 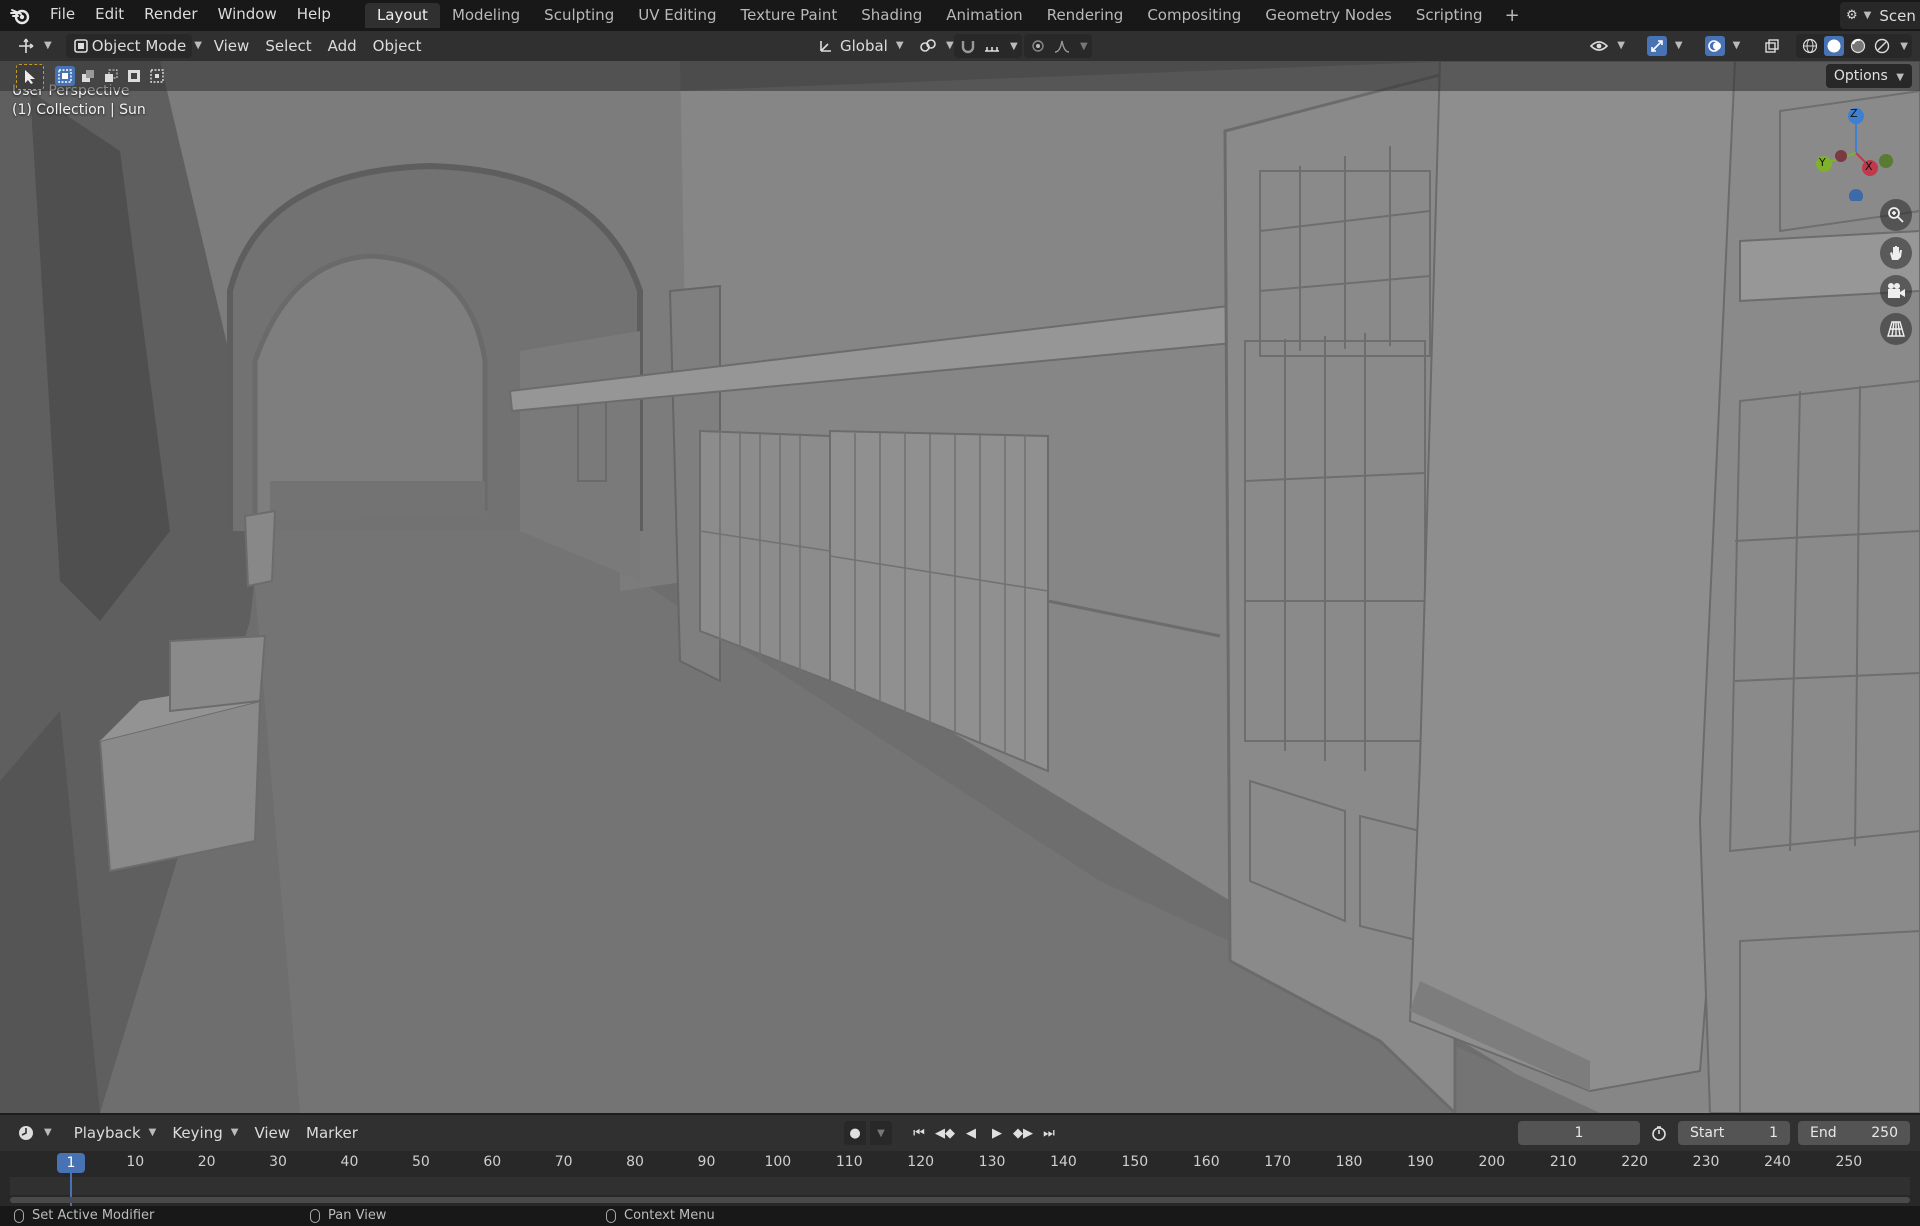 What do you see at coordinates (788, 15) in the screenshot?
I see `tab-texture-paint: Texture Paint` at bounding box center [788, 15].